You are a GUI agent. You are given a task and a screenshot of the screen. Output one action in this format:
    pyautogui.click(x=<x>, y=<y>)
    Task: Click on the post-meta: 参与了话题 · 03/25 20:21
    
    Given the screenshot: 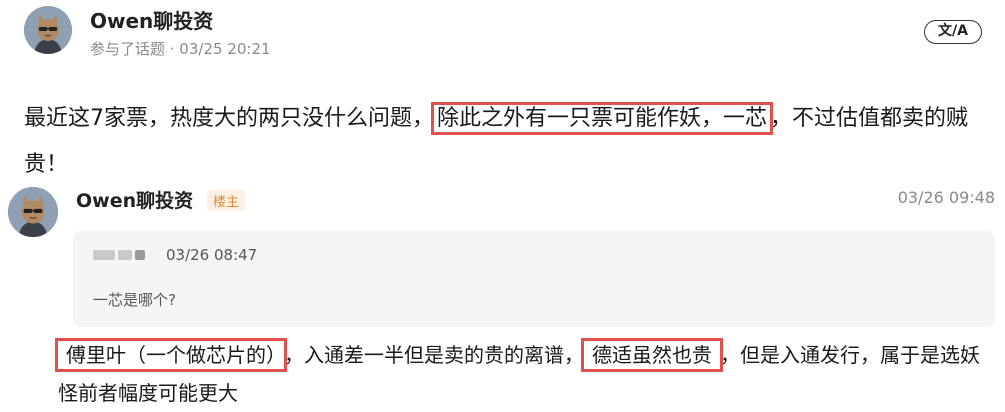 What is the action you would take?
    pyautogui.click(x=180, y=49)
    